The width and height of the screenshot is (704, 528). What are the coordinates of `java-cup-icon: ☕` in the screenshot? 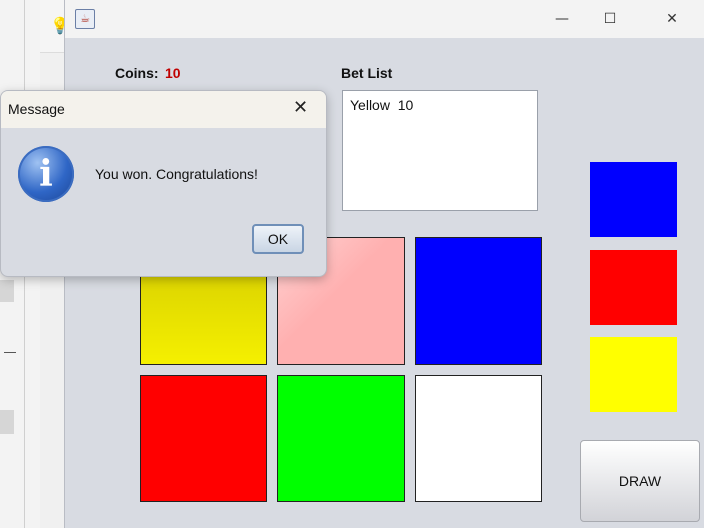 It's located at (85, 19).